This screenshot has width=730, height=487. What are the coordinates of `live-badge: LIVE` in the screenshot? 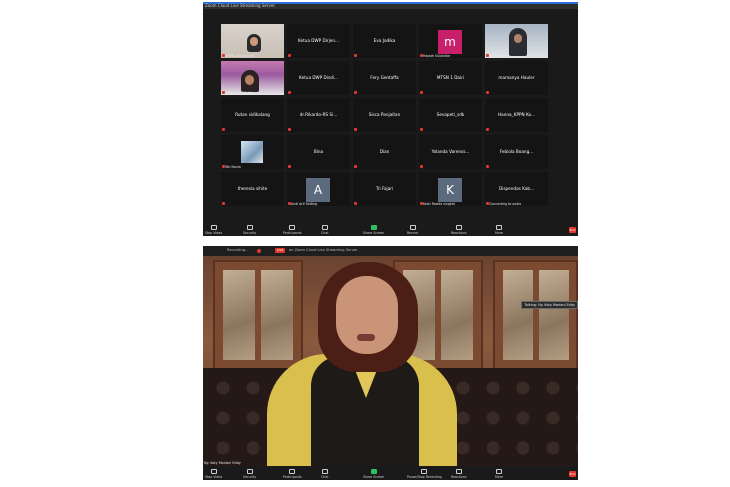 It's located at (280, 250).